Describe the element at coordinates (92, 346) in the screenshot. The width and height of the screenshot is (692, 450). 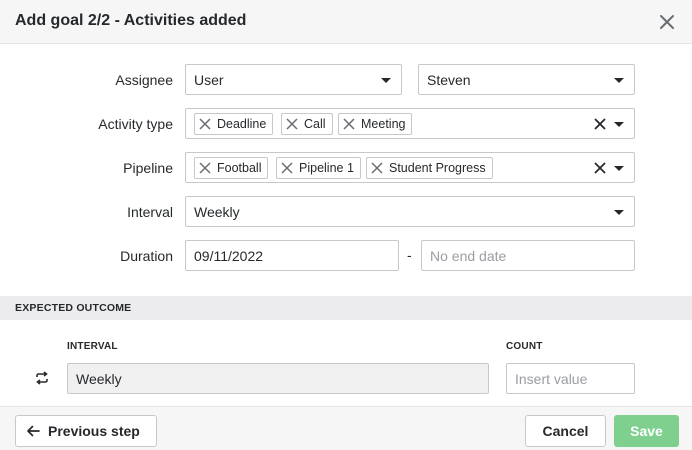
I see `outcome-interval-label: INTERVAL` at that location.